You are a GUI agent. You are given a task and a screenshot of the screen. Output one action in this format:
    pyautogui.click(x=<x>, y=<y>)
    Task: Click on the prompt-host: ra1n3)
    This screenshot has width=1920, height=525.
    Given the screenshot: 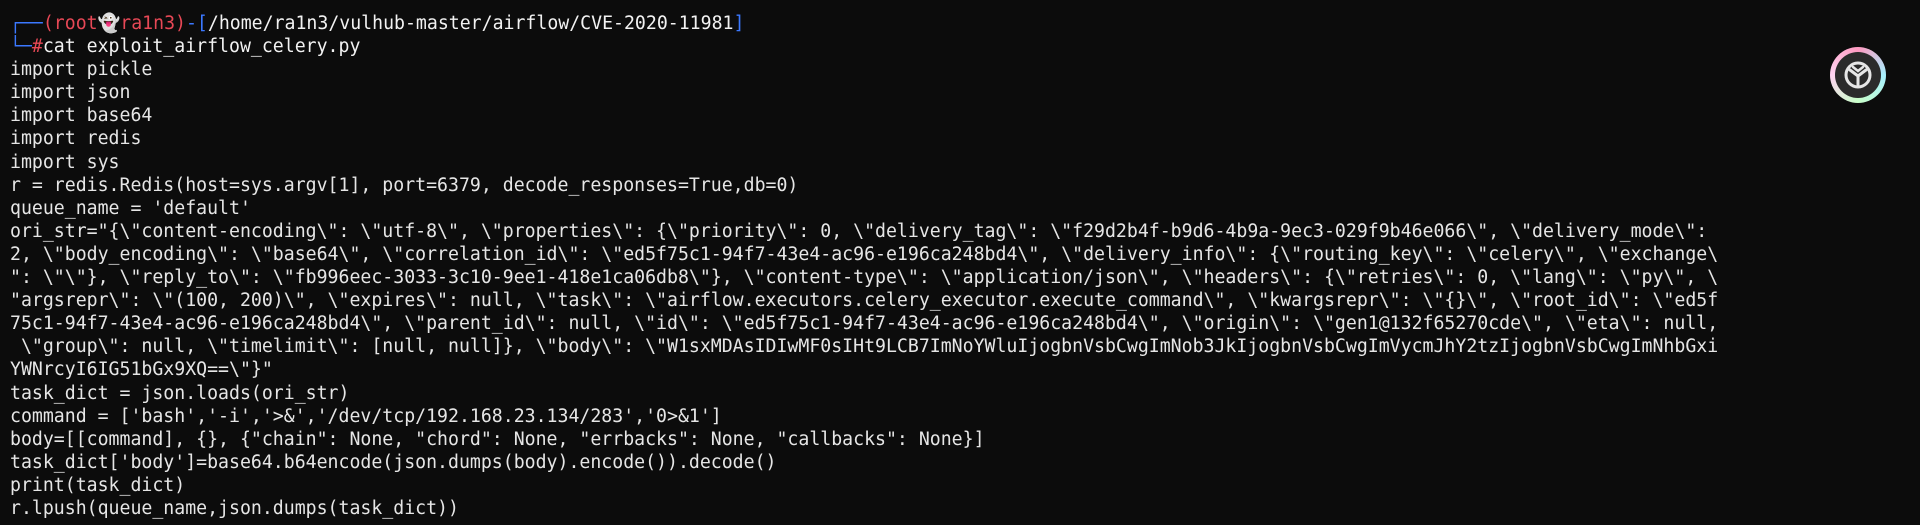 What is the action you would take?
    pyautogui.click(x=153, y=23)
    